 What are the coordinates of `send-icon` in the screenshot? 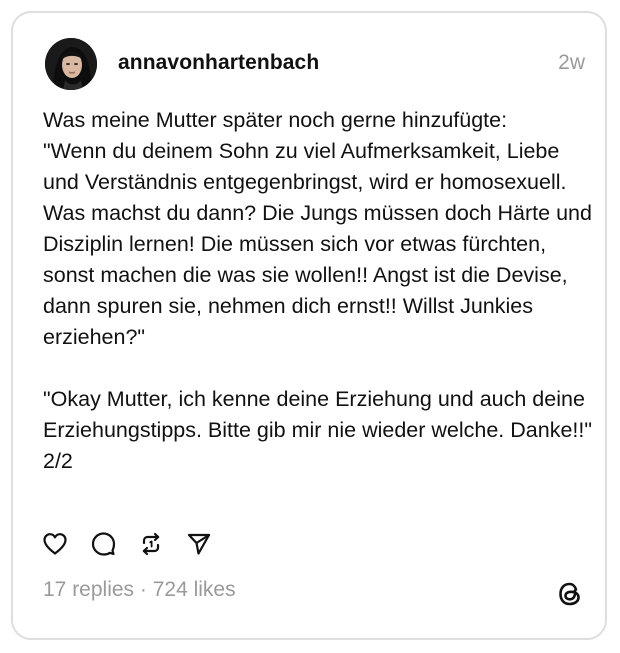 It's located at (199, 544).